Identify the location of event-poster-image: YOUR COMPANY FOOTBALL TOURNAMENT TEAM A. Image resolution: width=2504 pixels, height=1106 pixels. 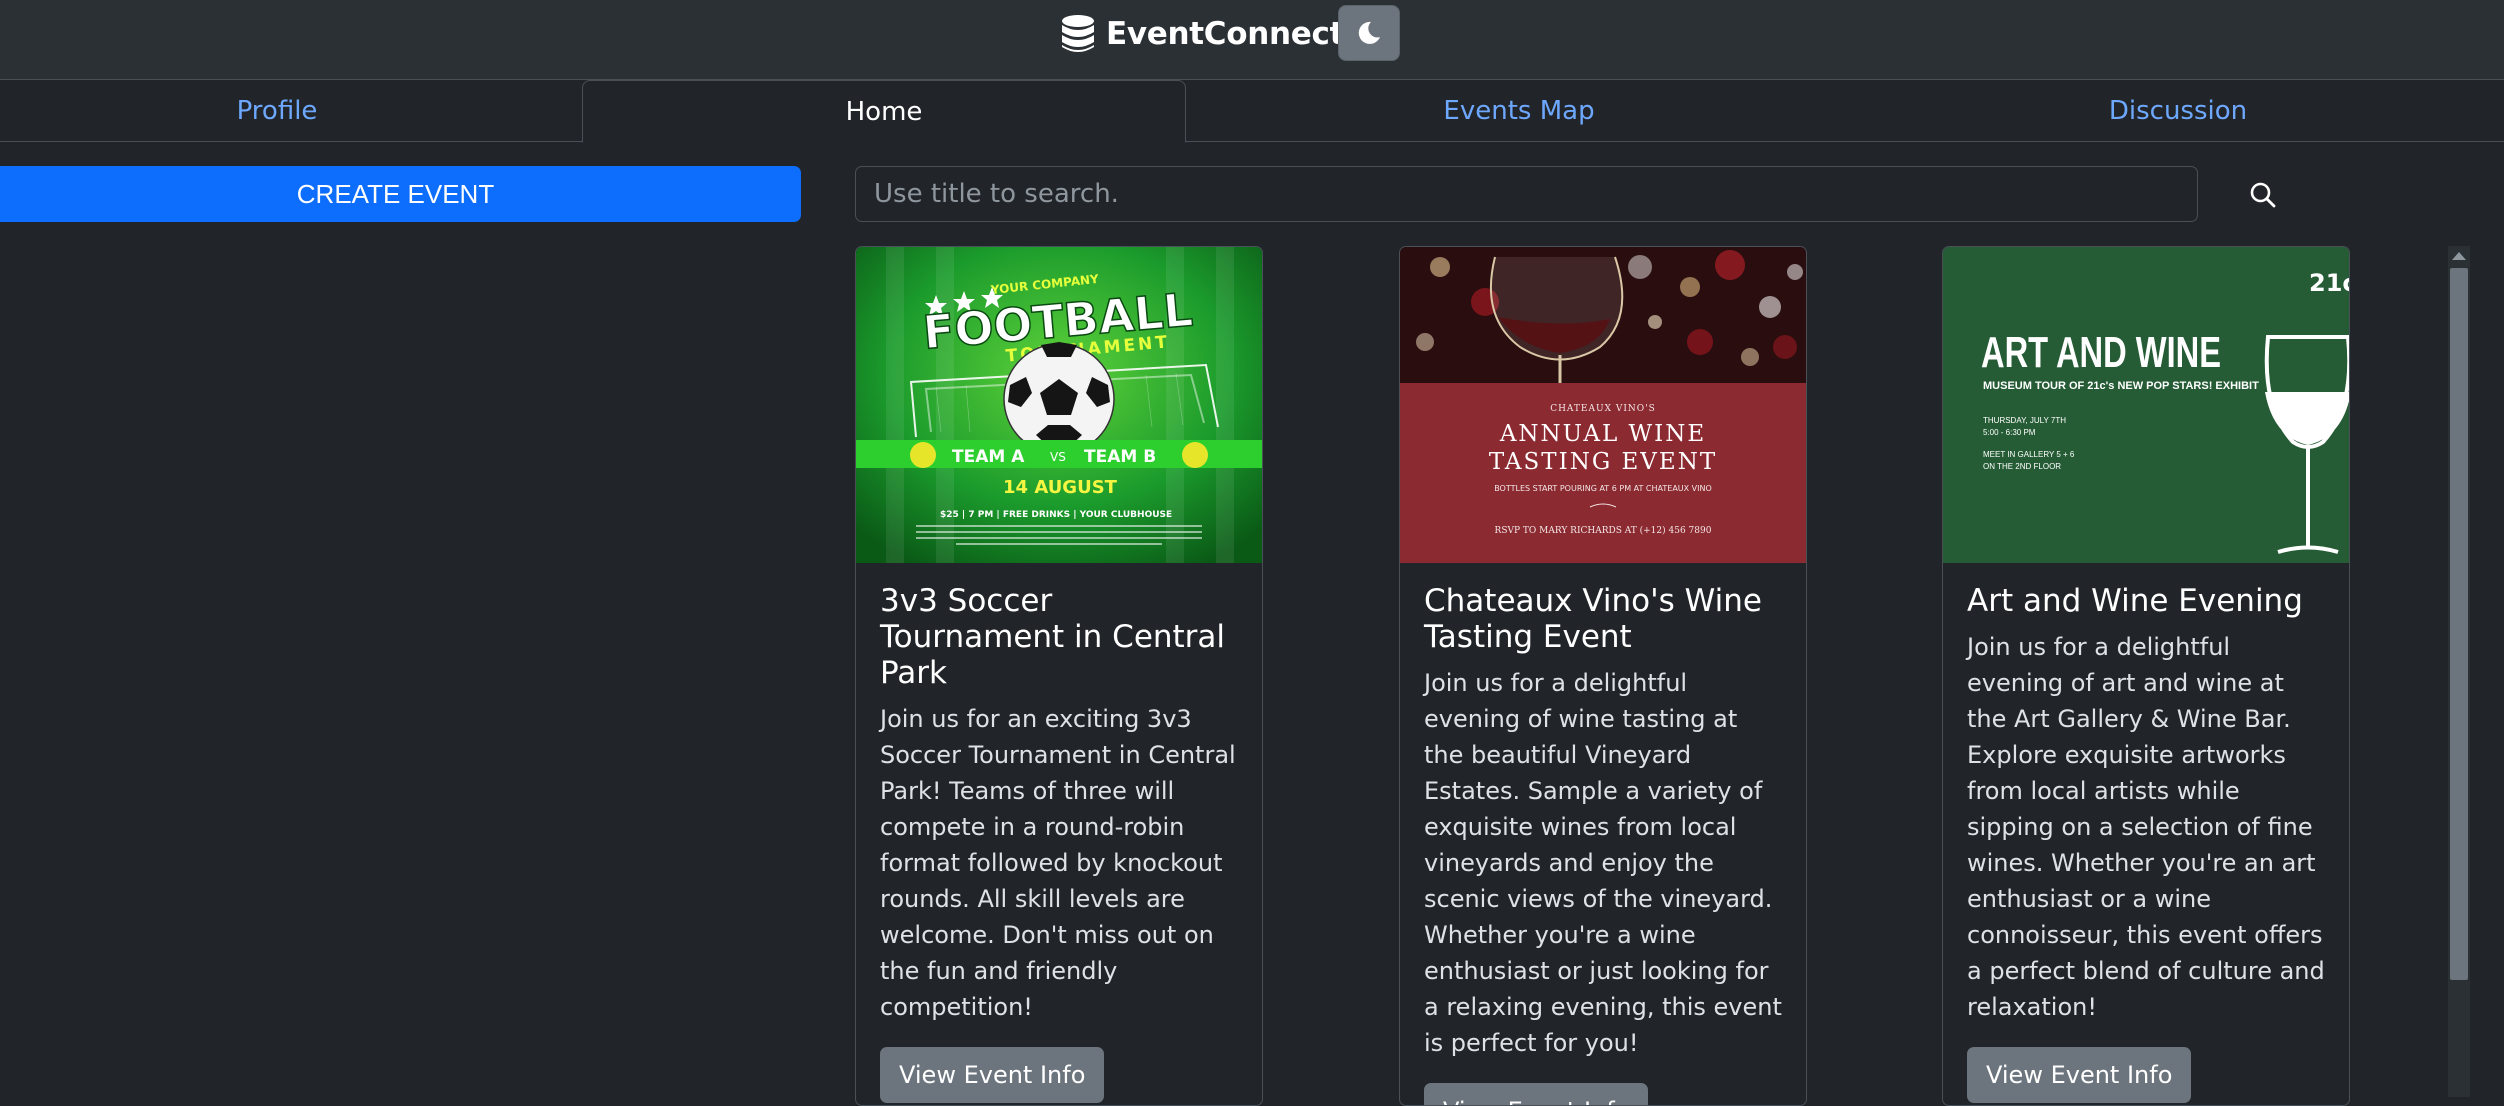
(1059, 405).